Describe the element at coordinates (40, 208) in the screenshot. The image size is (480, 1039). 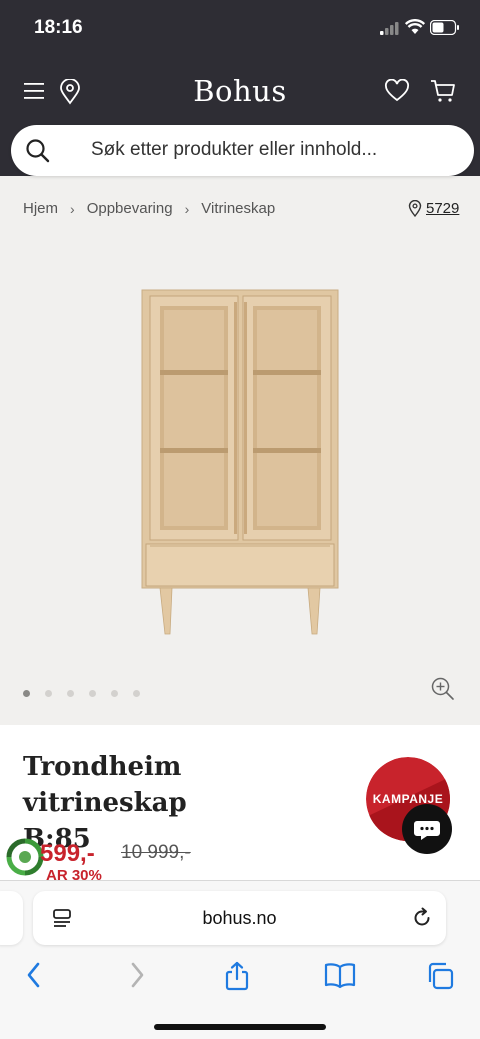
I see `breadcrumb-home: Hjem` at that location.